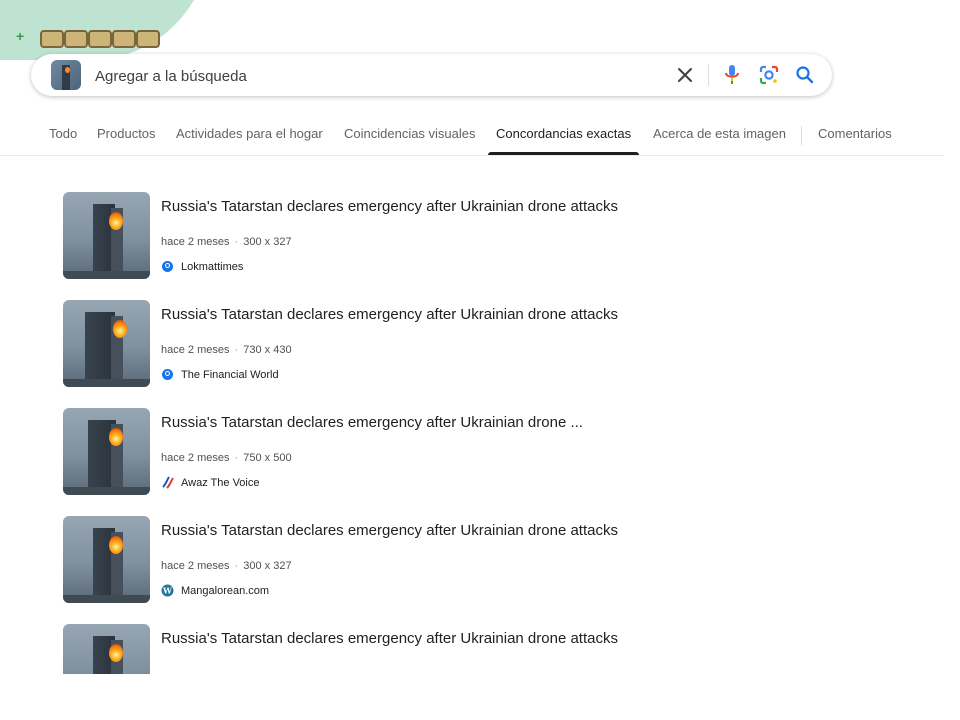  Describe the element at coordinates (230, 374) in the screenshot. I see `result-source-name: The Financial World` at that location.